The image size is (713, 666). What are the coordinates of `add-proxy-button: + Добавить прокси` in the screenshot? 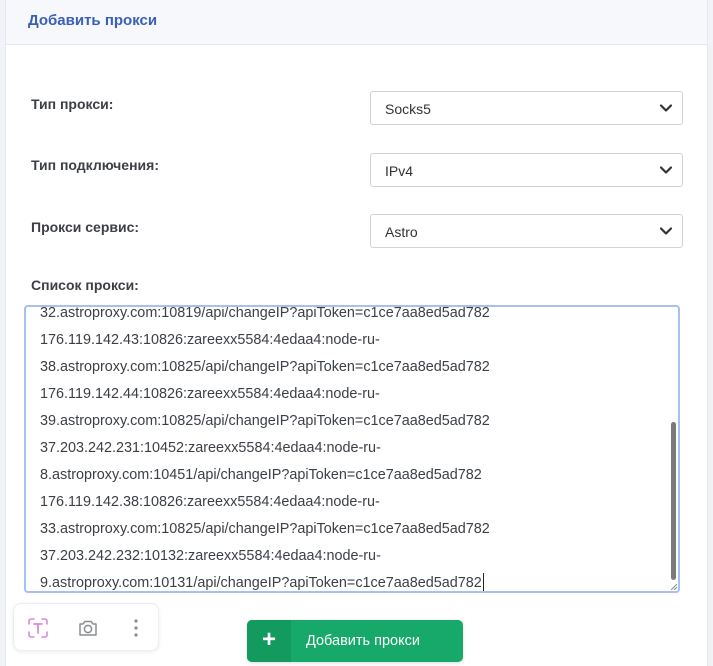 It's located at (355, 641).